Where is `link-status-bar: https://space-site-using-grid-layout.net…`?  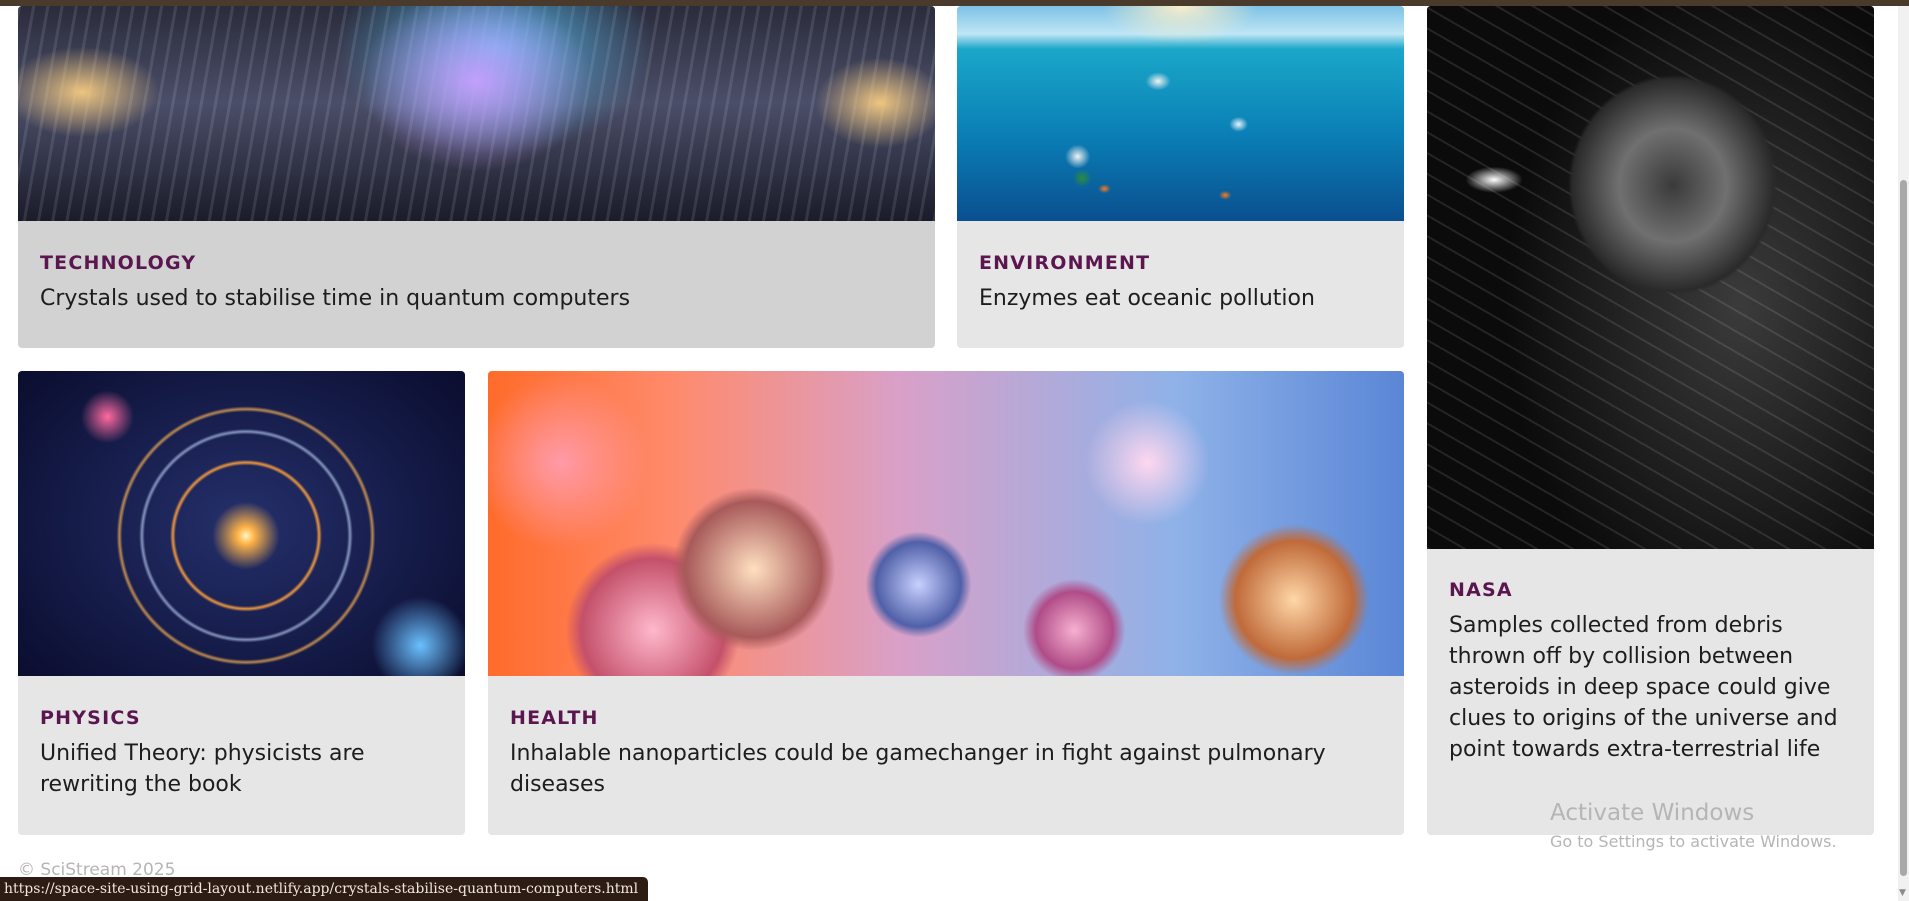 link-status-bar: https://space-site-using-grid-layout.net… is located at coordinates (324, 889).